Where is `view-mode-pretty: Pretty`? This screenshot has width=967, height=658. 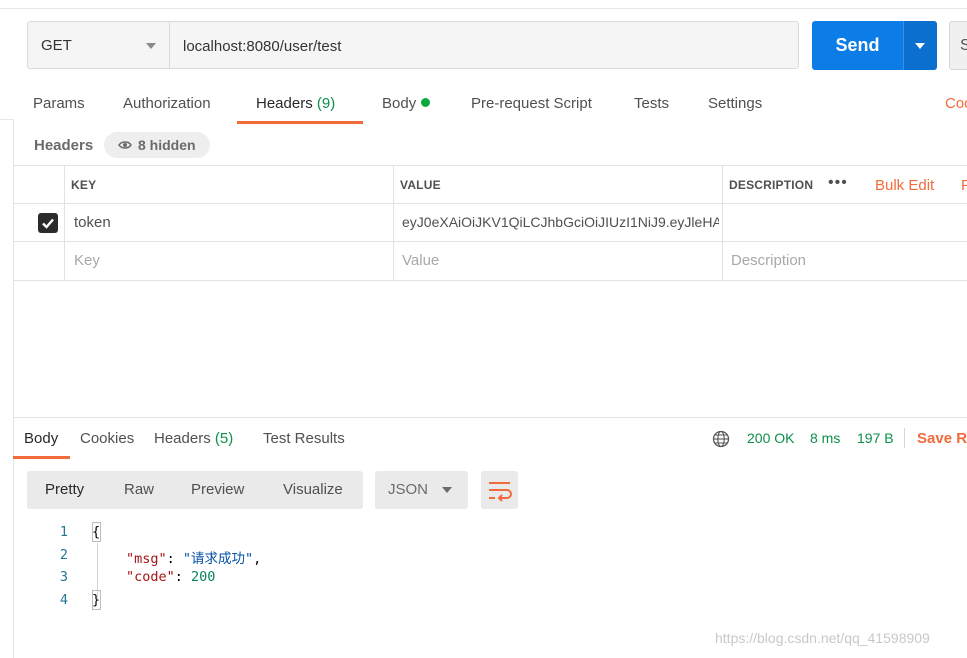
view-mode-pretty: Pretty is located at coordinates (64, 489).